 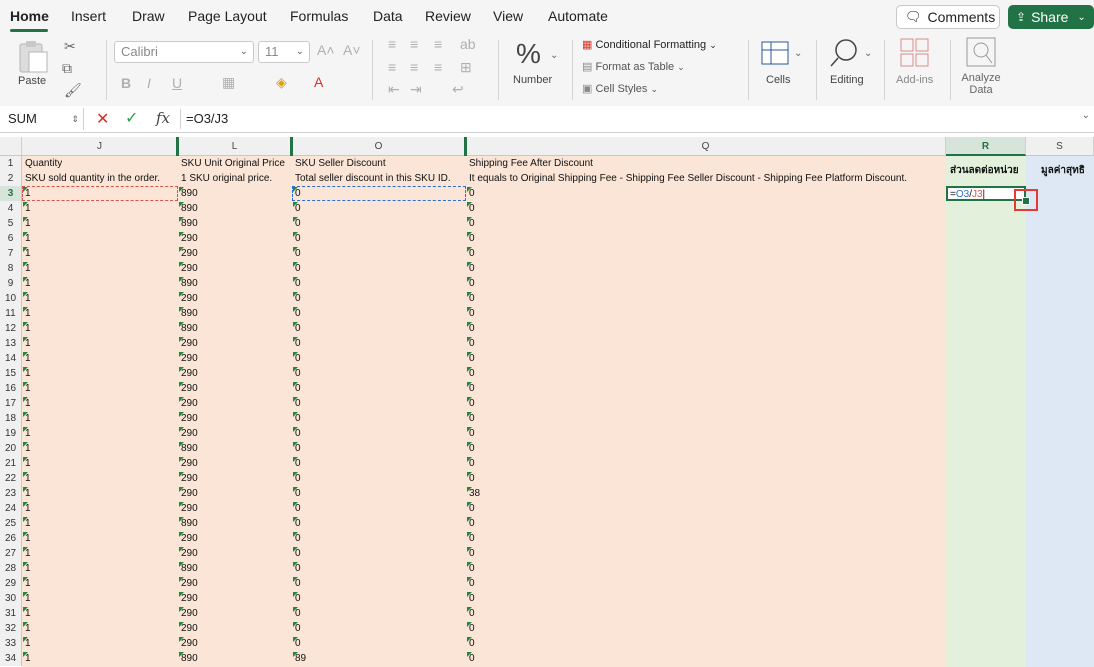 I want to click on tab-draw: Draw, so click(x=148, y=16).